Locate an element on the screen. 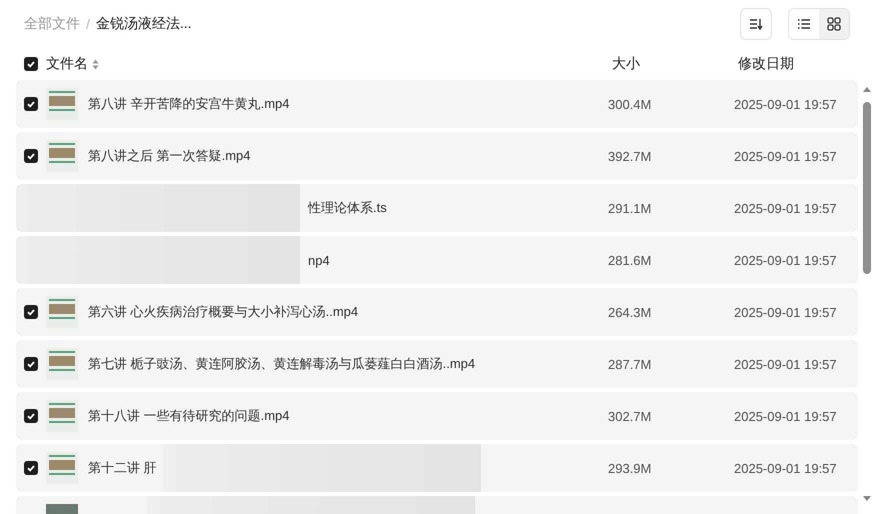  file-row: 第八讲 辛开苦降的安宫牛黄丸.mp4 300.4M 2025-09-01 19:57 is located at coordinates (437, 104).